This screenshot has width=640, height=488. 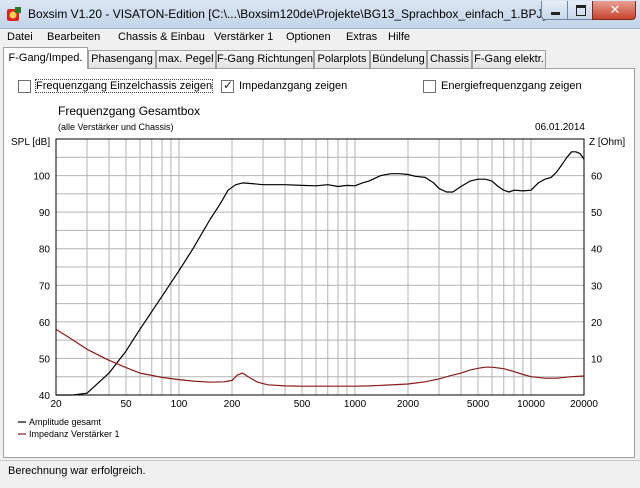 I want to click on tab-polarplots: Polarplots, so click(x=342, y=59).